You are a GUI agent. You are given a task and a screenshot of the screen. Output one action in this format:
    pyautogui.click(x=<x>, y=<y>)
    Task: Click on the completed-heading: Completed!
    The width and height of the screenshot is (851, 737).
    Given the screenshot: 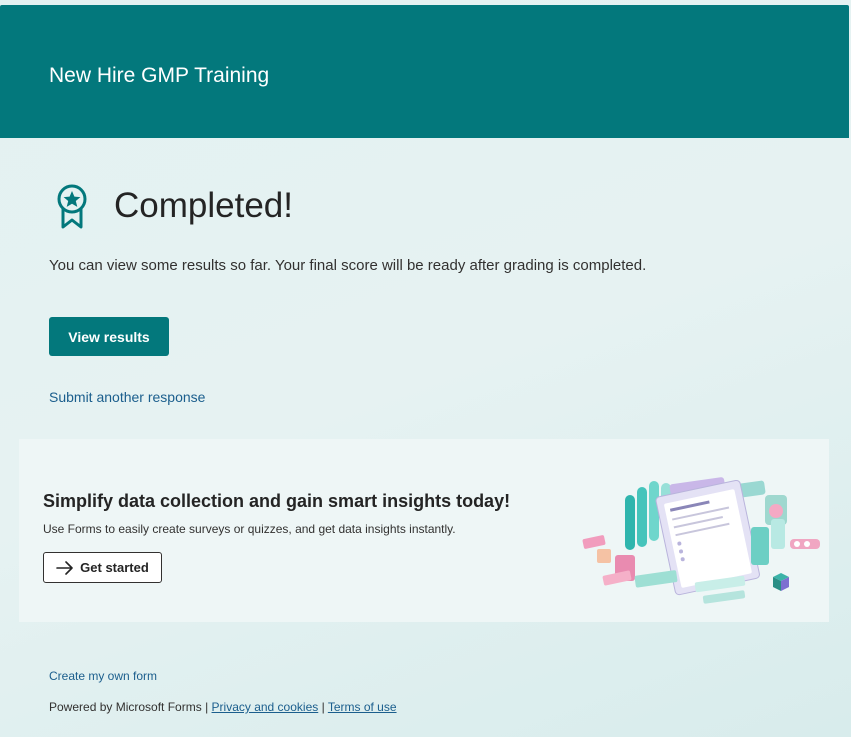 What is the action you would take?
    pyautogui.click(x=203, y=205)
    